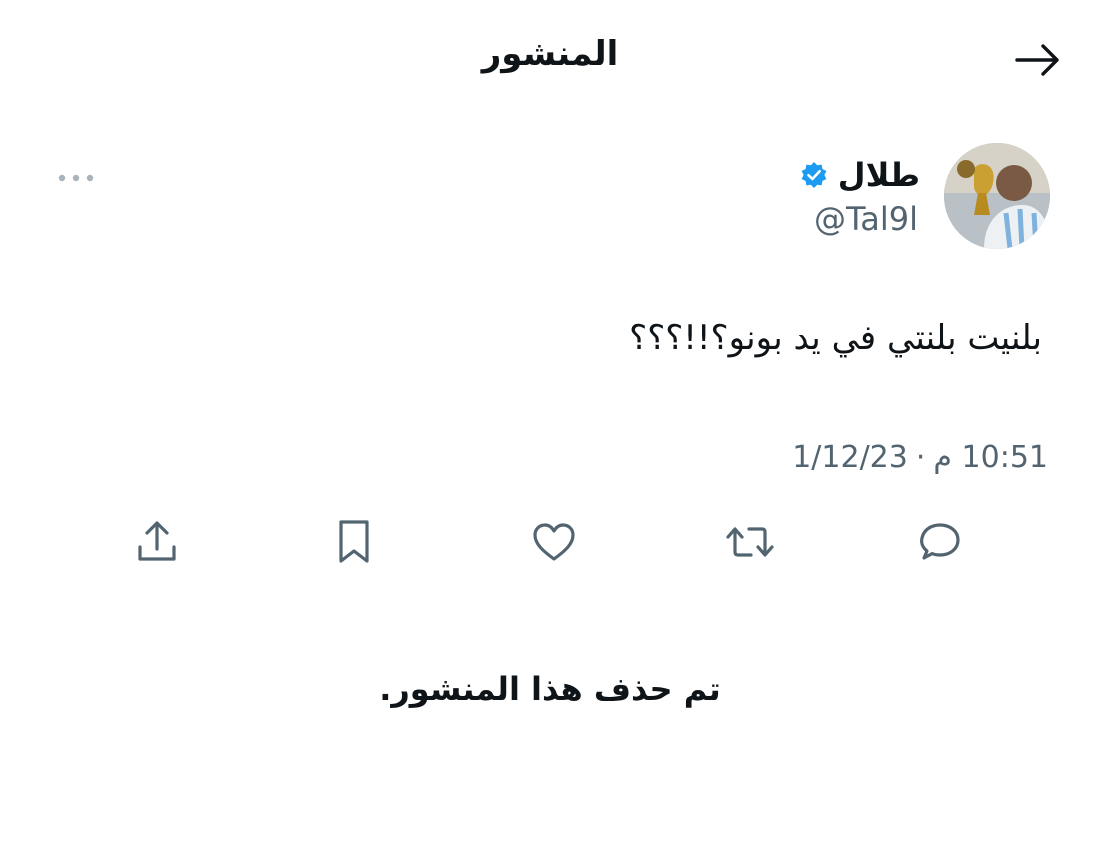 The height and width of the screenshot is (859, 1100). What do you see at coordinates (550, 689) in the screenshot?
I see `deleted-post-message: تم حذف هذا المنشور.` at bounding box center [550, 689].